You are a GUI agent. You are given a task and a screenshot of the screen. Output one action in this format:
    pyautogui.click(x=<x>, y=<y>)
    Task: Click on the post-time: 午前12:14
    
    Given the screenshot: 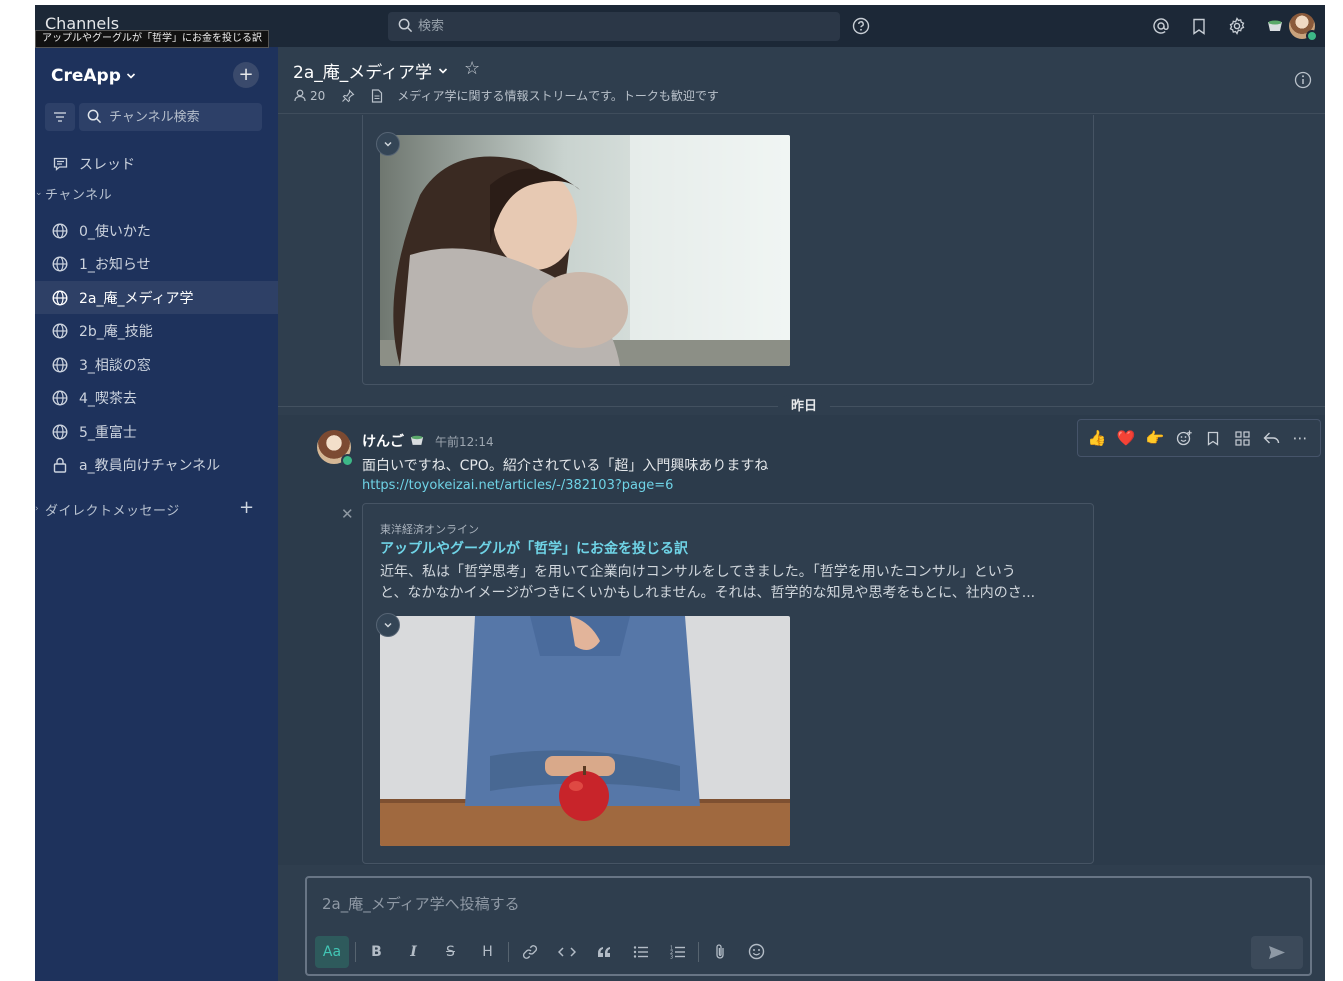 What is the action you would take?
    pyautogui.click(x=464, y=441)
    